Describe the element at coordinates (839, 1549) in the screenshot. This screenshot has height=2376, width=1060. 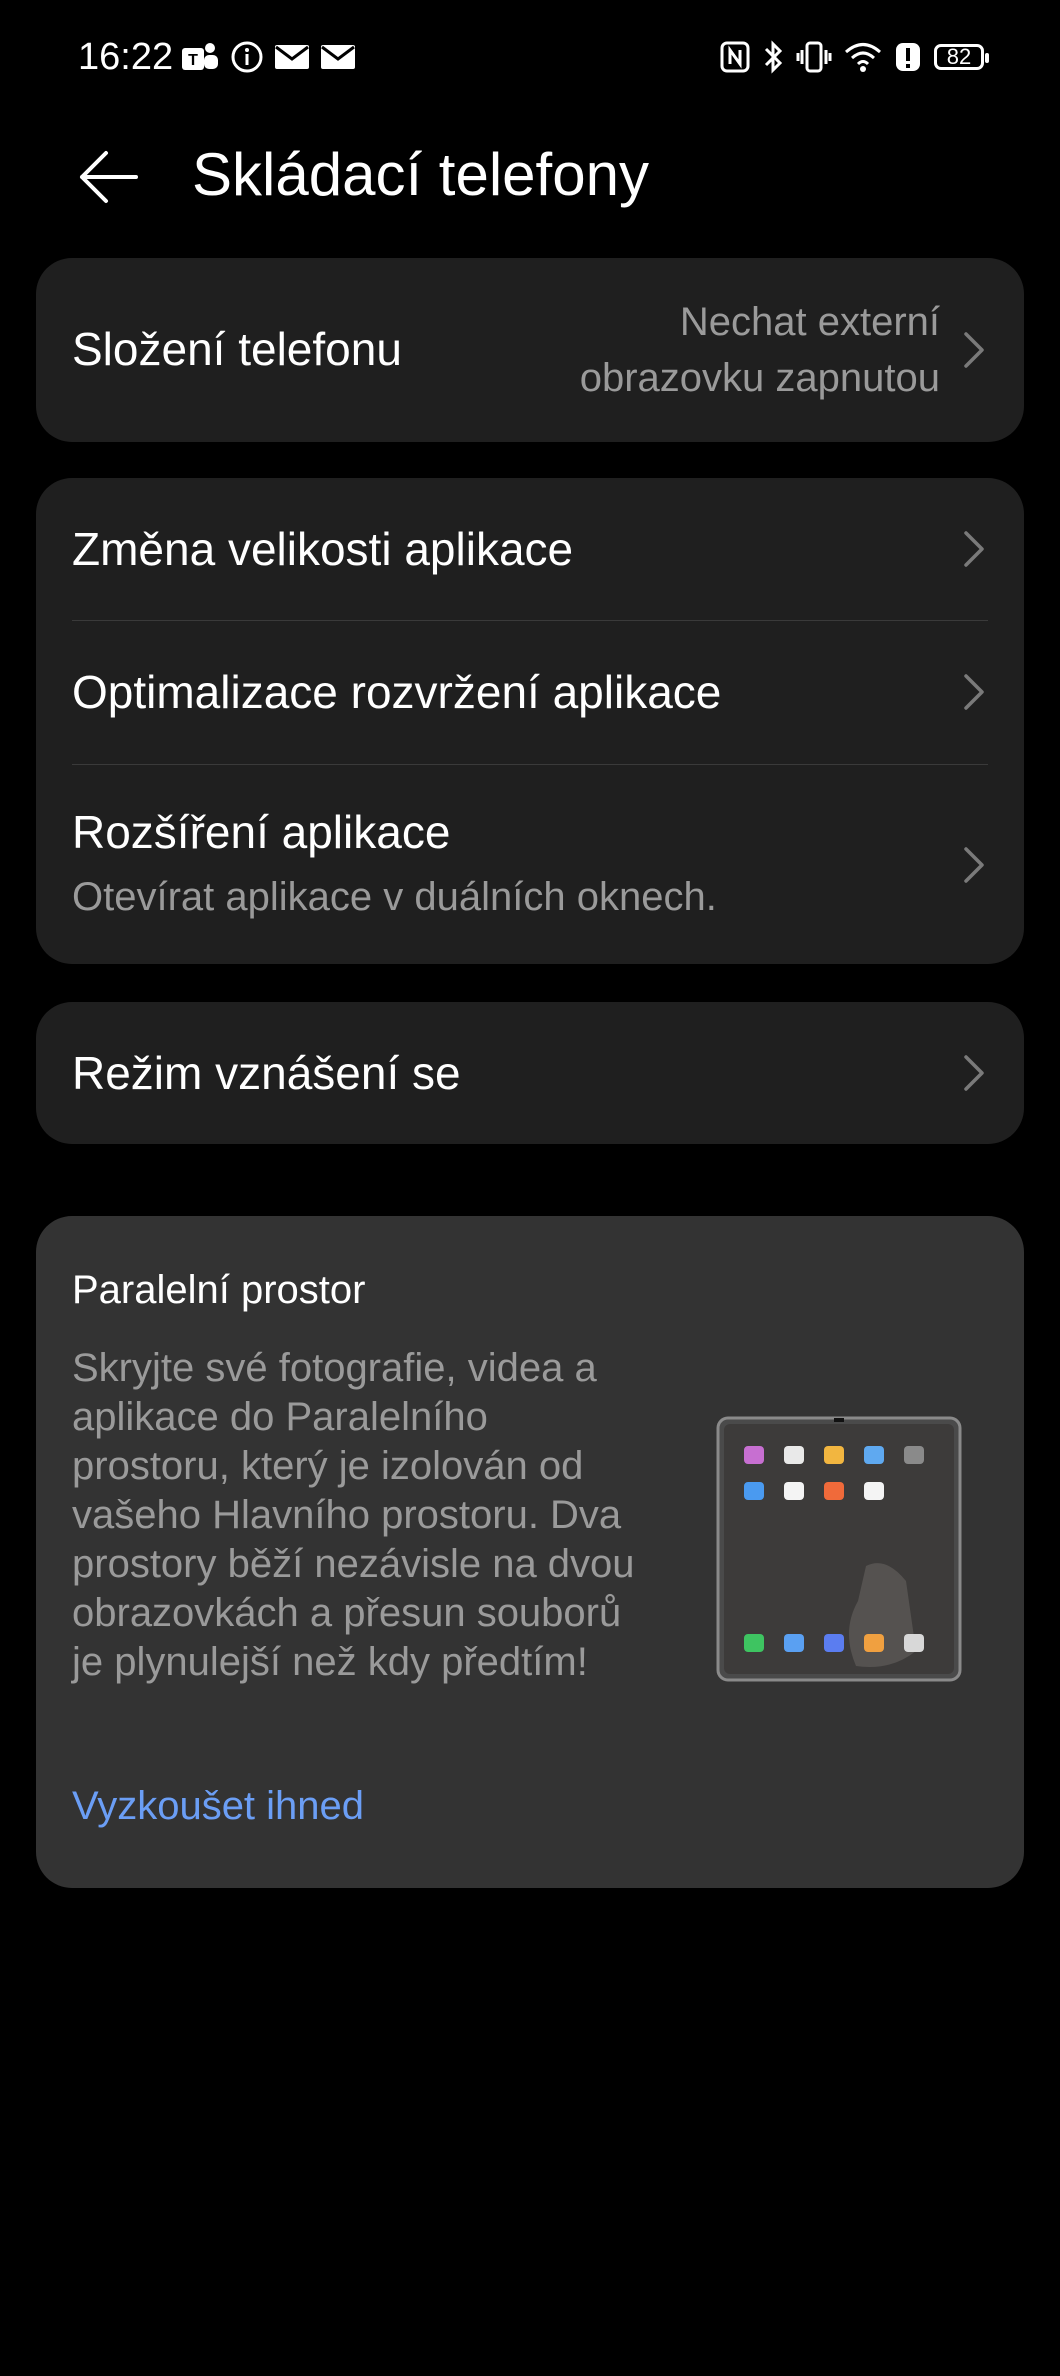
I see `foldable-device-illustration` at that location.